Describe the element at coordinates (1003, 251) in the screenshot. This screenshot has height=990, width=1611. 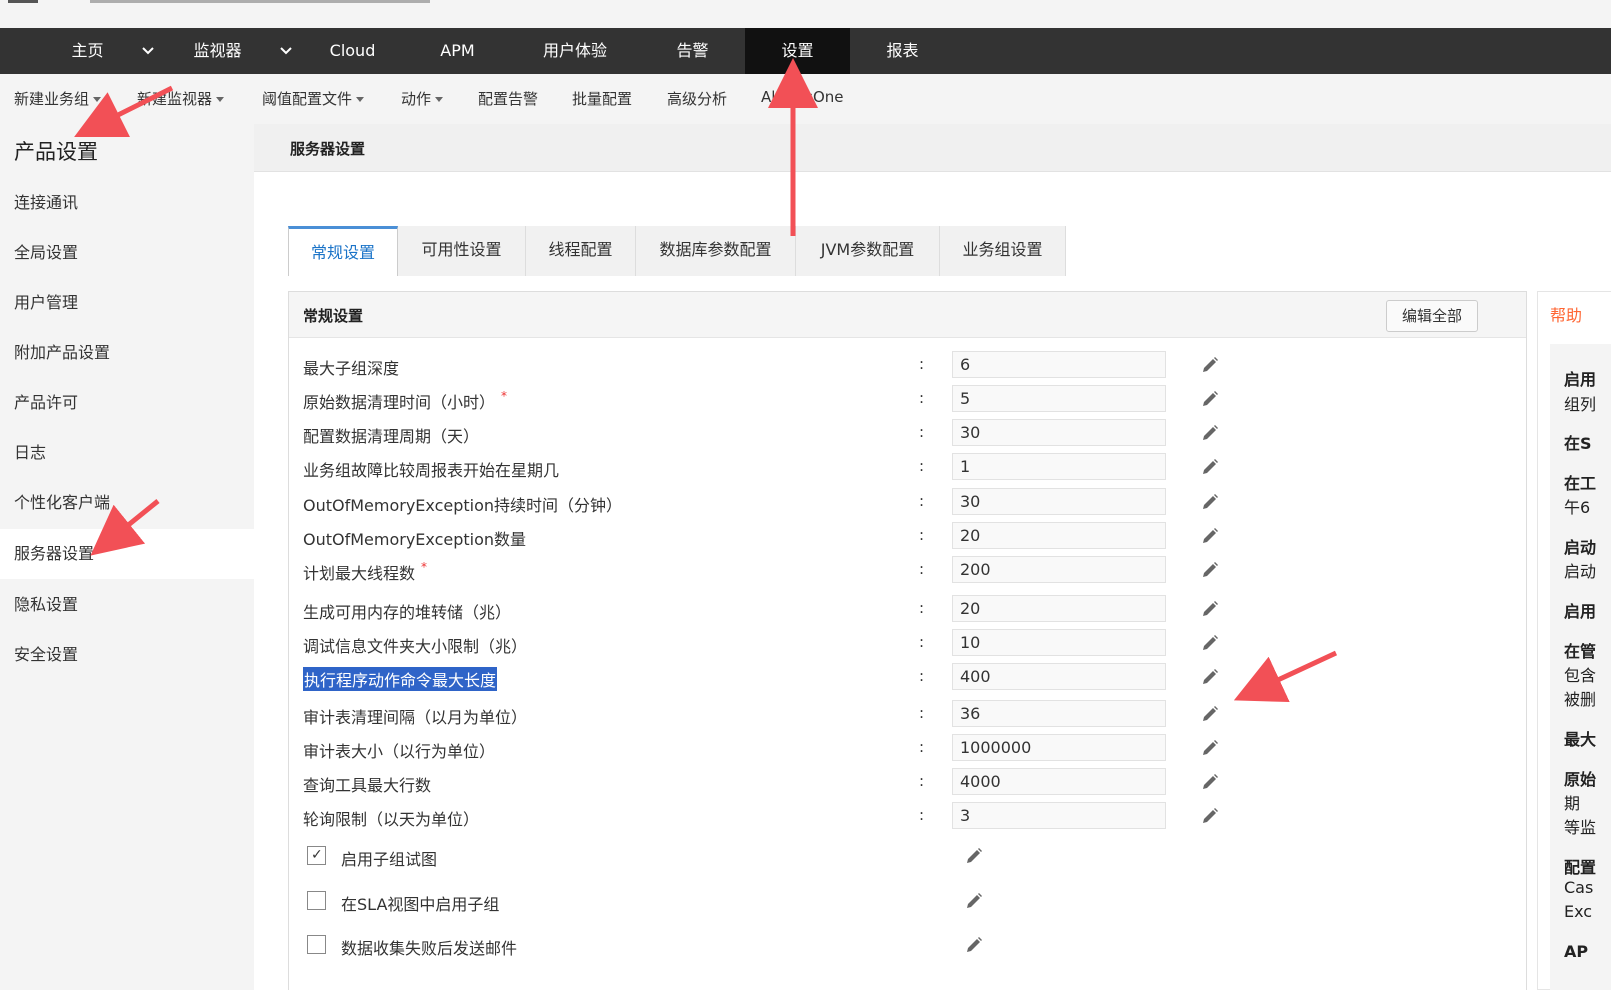
I see `tab-business-group: 业务组设置` at that location.